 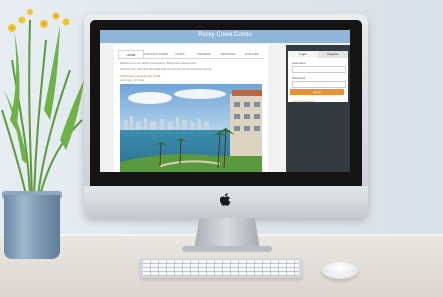 I want to click on username-label: Username, so click(x=299, y=63).